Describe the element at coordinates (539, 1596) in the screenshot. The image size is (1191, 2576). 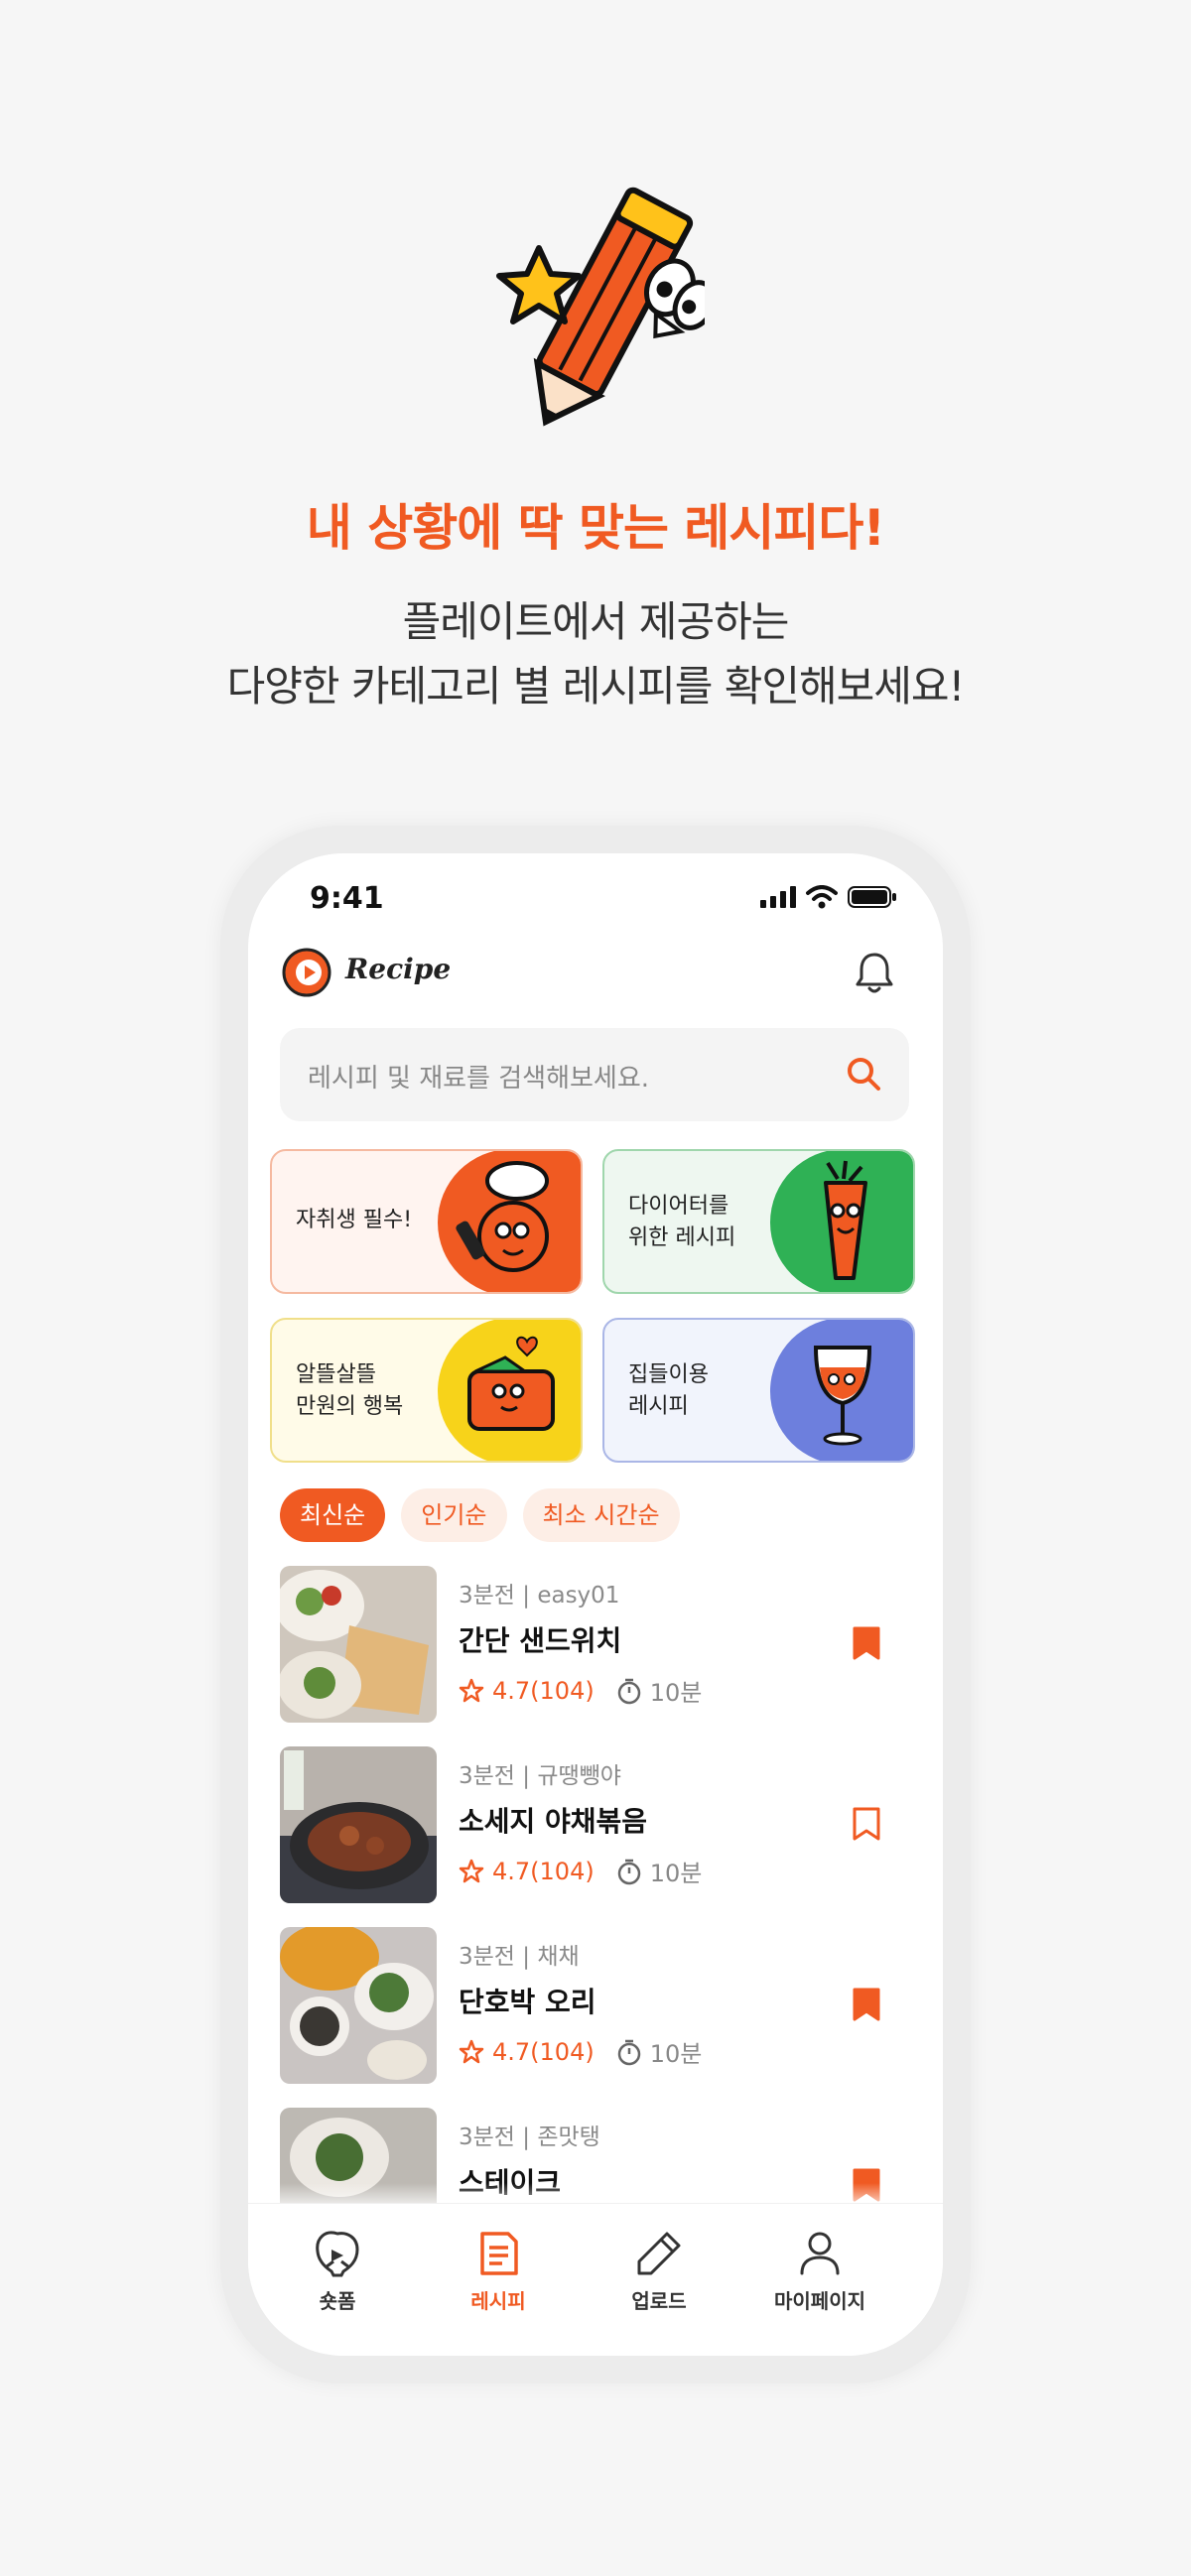
I see `recipe-meta: 3분전 | easy01` at that location.